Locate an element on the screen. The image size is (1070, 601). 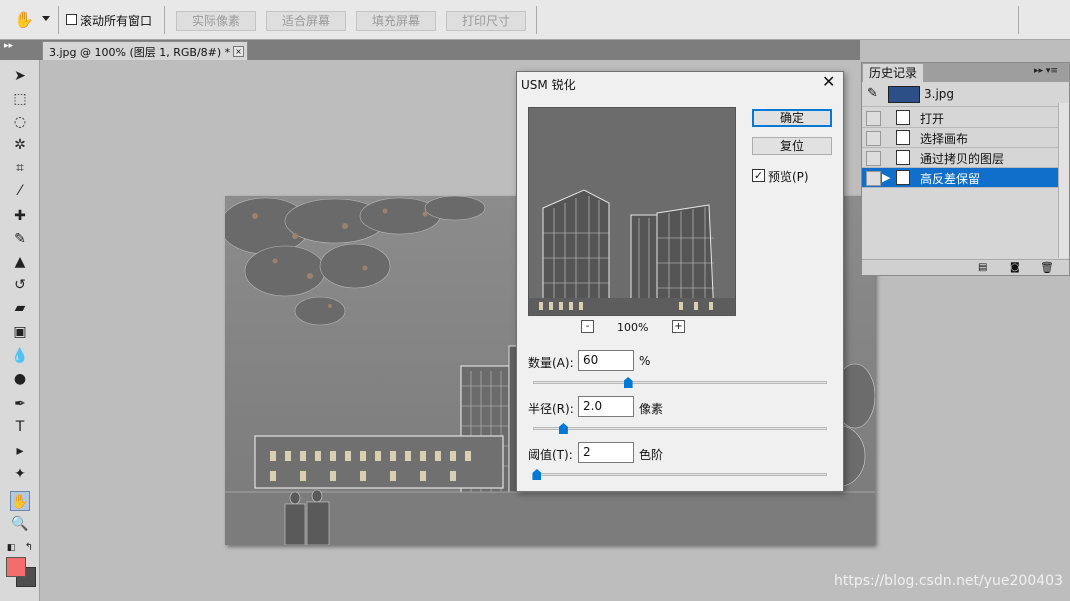
actual-pixels-button: 实际像素 is located at coordinates (216, 21).